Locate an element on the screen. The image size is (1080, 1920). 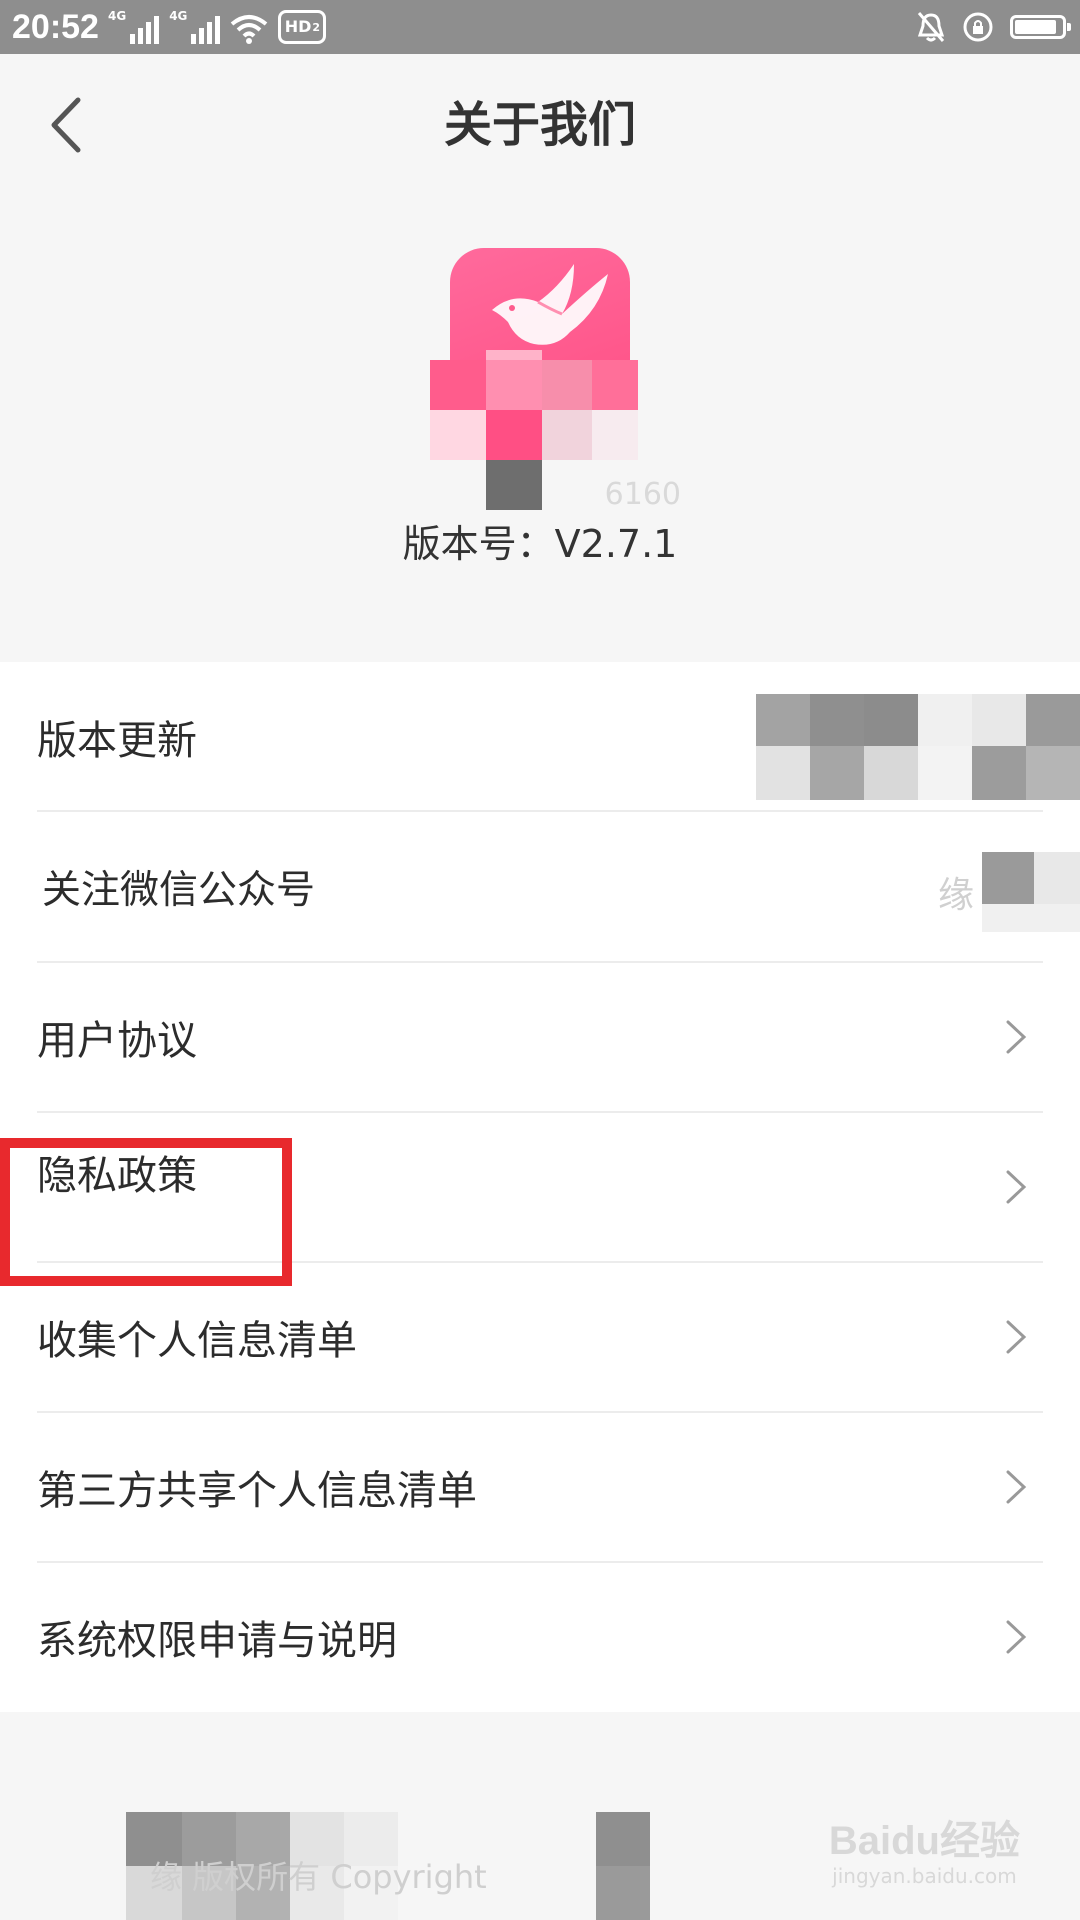
blurred-text: 6160 is located at coordinates (642, 494).